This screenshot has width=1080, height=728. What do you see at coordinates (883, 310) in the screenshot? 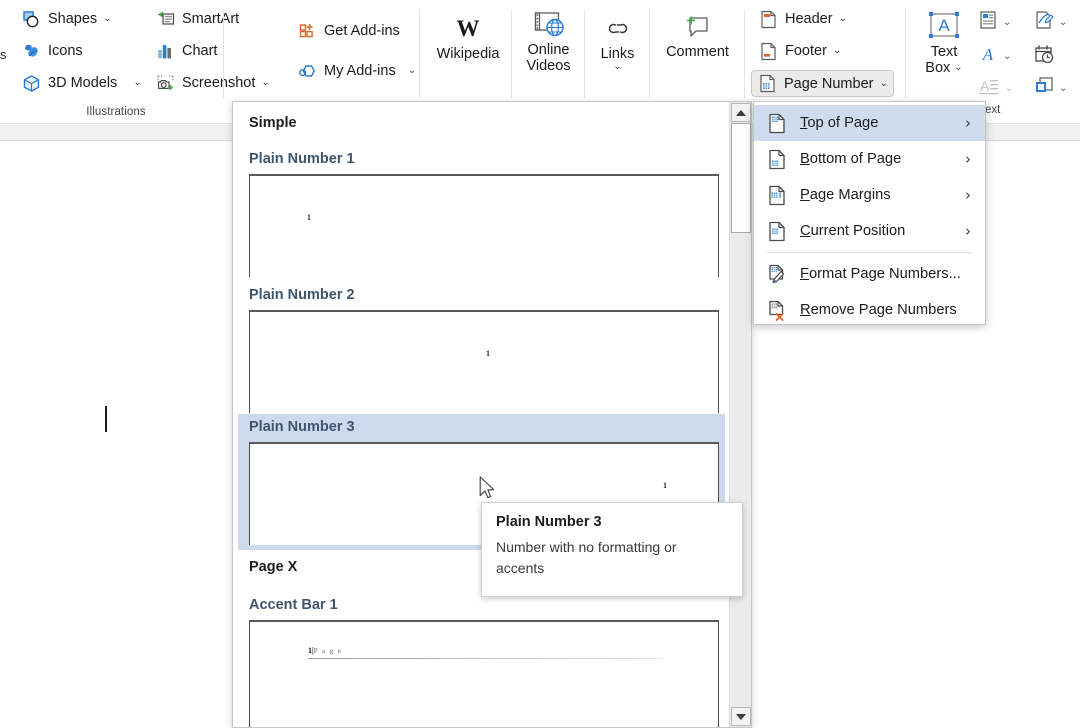
I see `menu-item-rest: emove Page Numbers` at bounding box center [883, 310].